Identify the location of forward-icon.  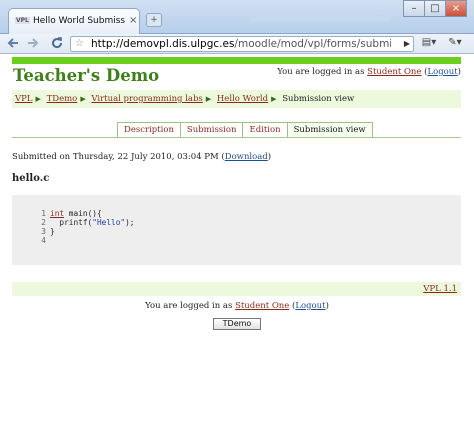
(33, 44).